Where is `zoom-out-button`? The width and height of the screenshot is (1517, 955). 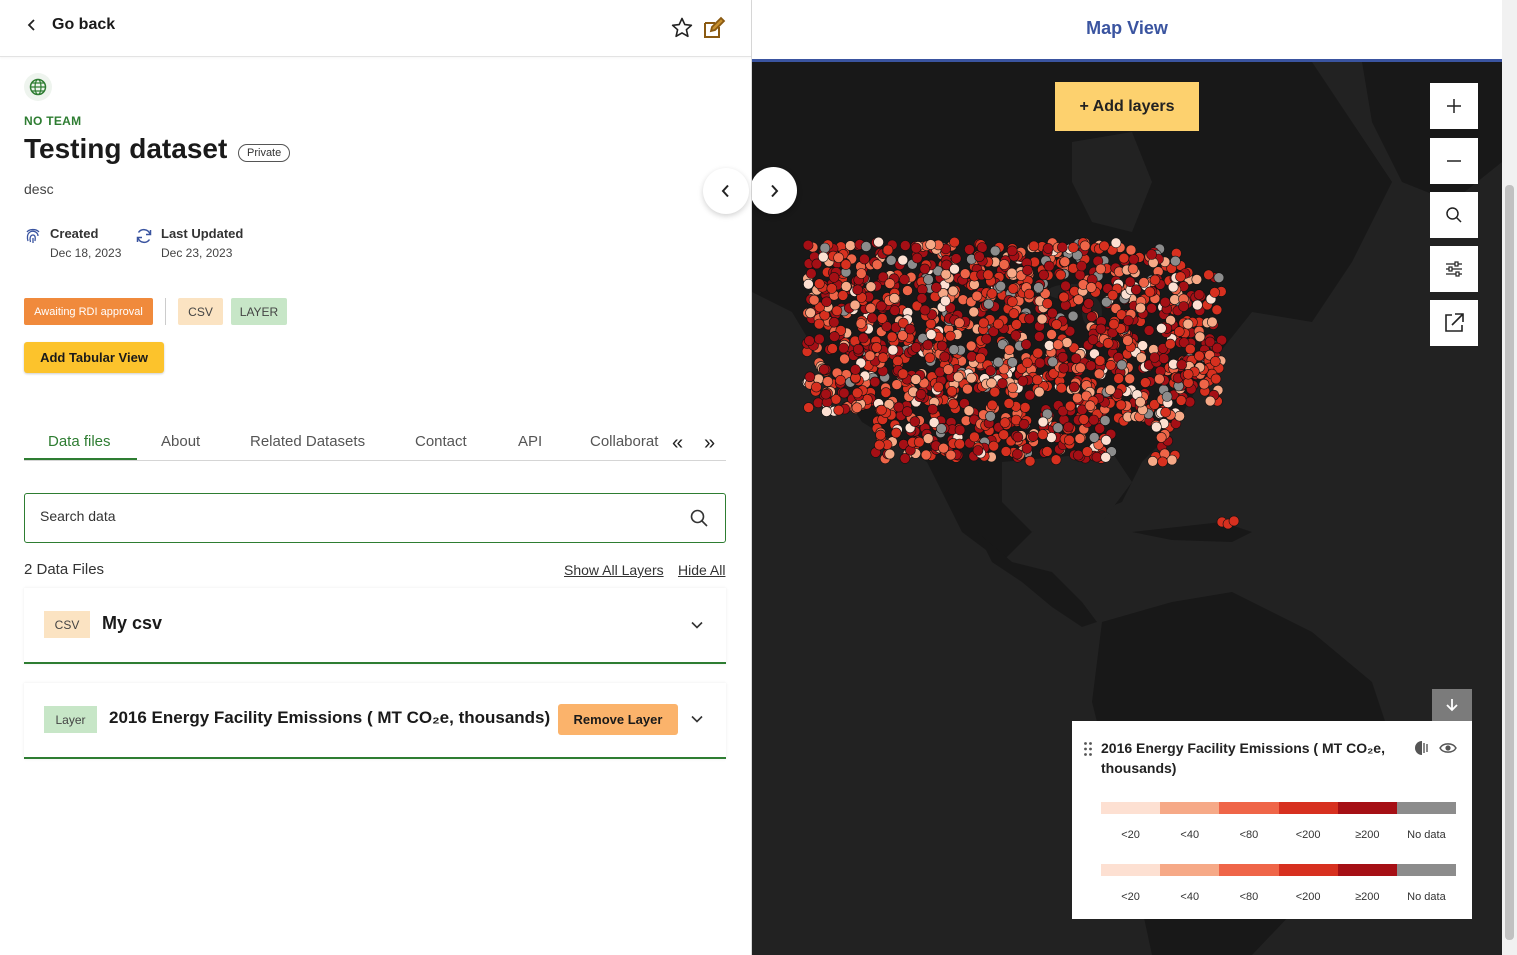 zoom-out-button is located at coordinates (1454, 161).